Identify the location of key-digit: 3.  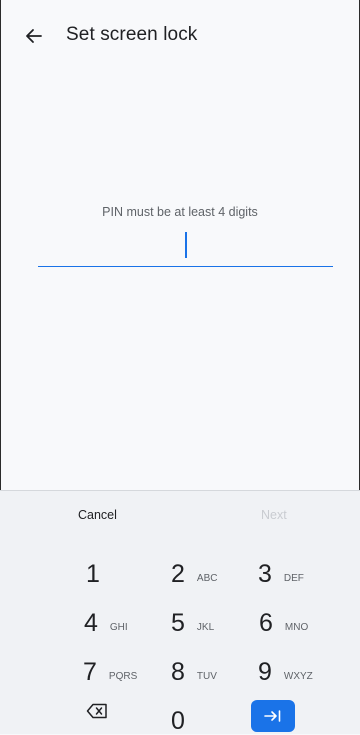
(265, 574).